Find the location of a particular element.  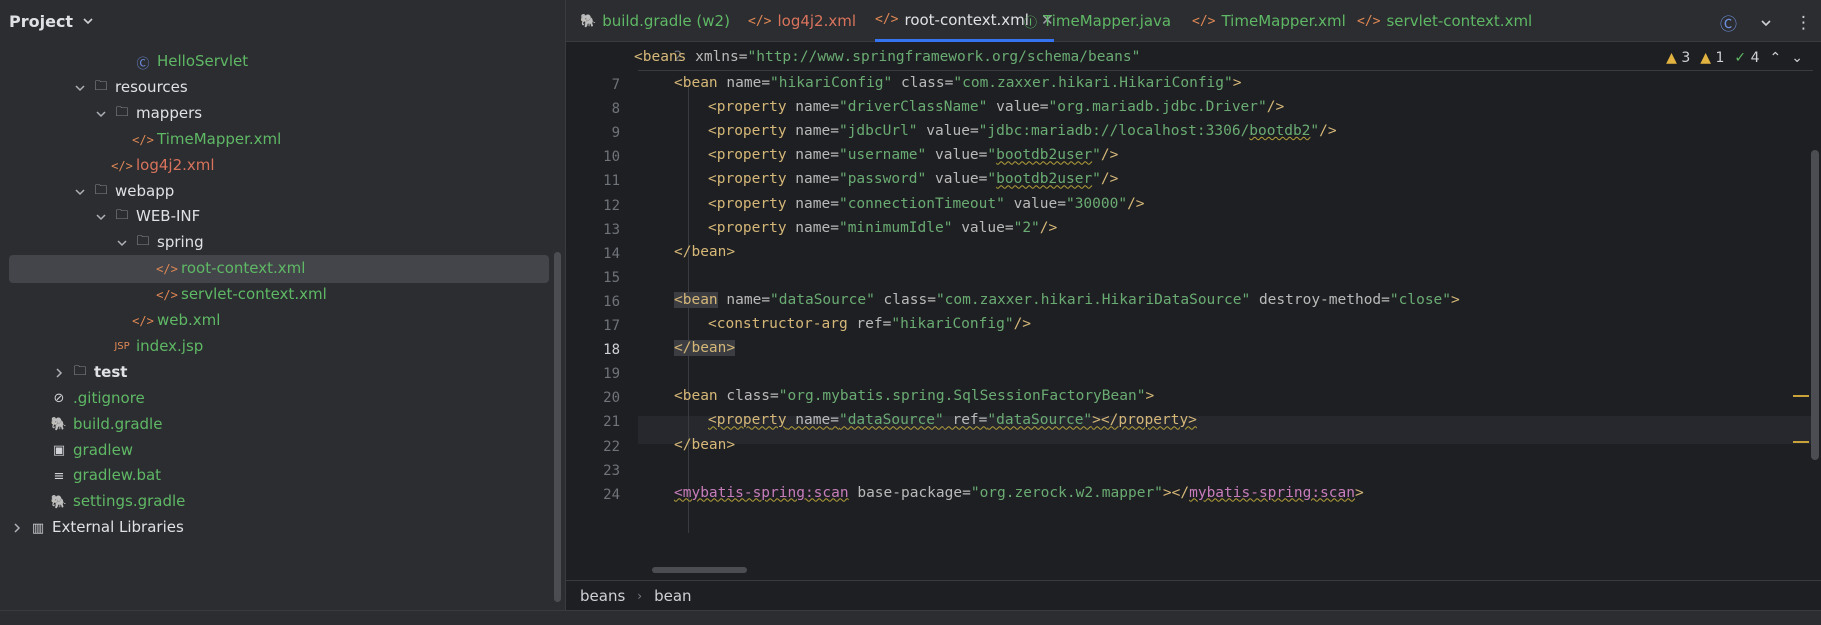

tree-item: </> web.xml is located at coordinates (277, 321).